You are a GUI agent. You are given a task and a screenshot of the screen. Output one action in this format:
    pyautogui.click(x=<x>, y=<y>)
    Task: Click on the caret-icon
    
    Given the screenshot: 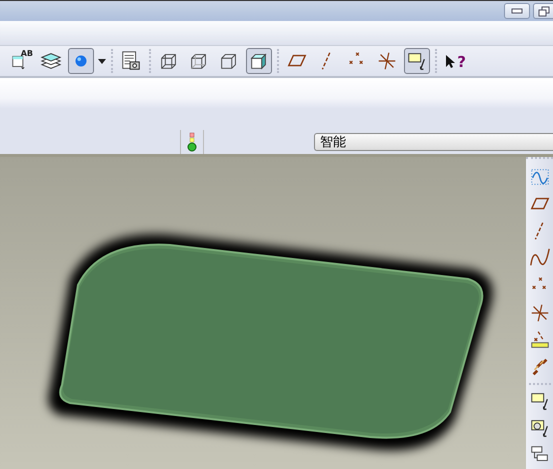 What is the action you would take?
    pyautogui.click(x=102, y=61)
    